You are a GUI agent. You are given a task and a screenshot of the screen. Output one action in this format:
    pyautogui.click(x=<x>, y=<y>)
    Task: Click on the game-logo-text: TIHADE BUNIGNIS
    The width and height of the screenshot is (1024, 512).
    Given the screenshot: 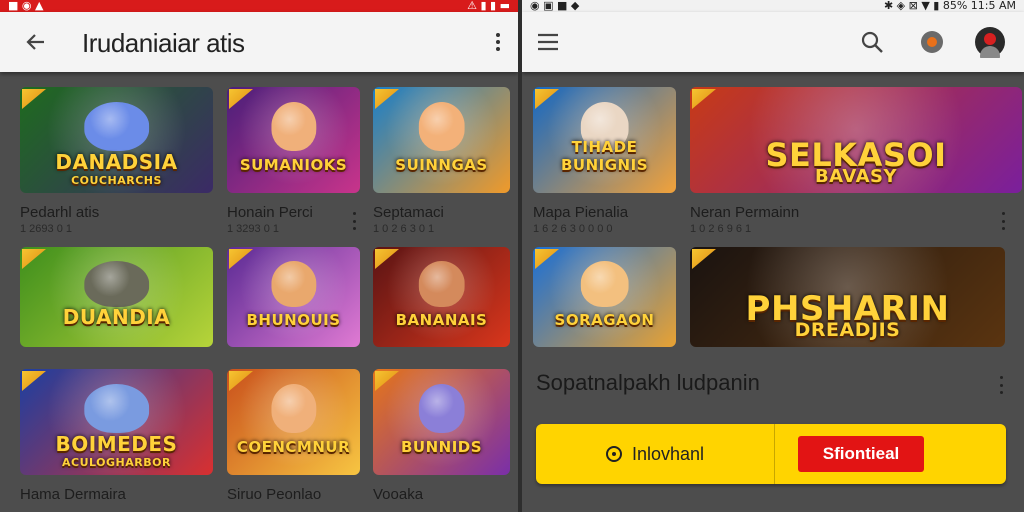 What is the action you would take?
    pyautogui.click(x=604, y=155)
    